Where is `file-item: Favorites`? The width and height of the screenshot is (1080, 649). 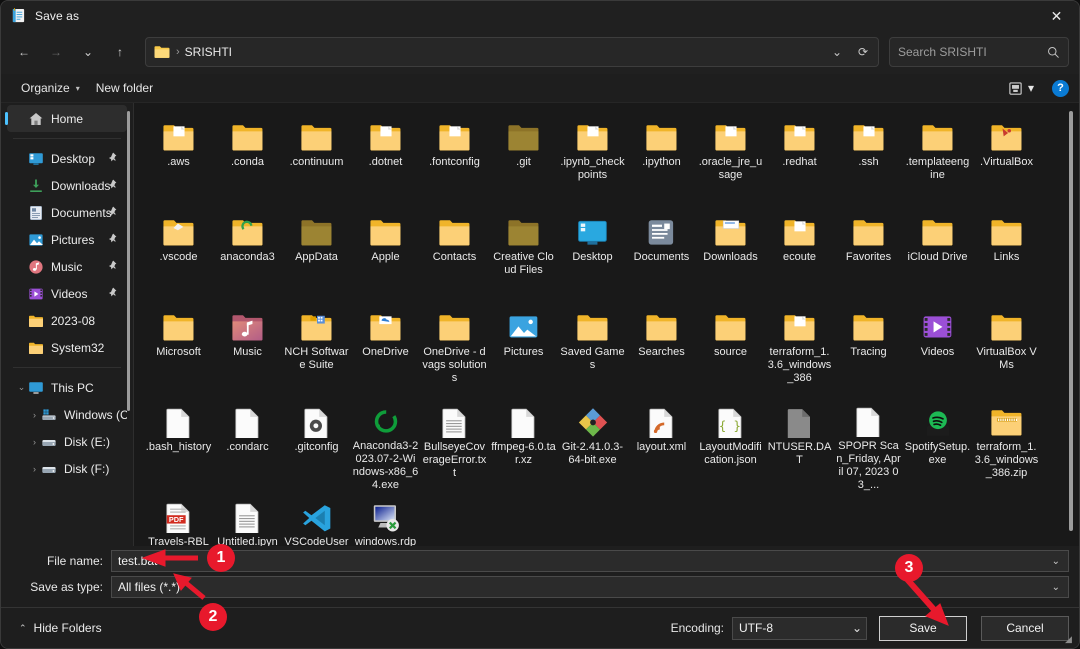
file-item: Favorites is located at coordinates (868, 253).